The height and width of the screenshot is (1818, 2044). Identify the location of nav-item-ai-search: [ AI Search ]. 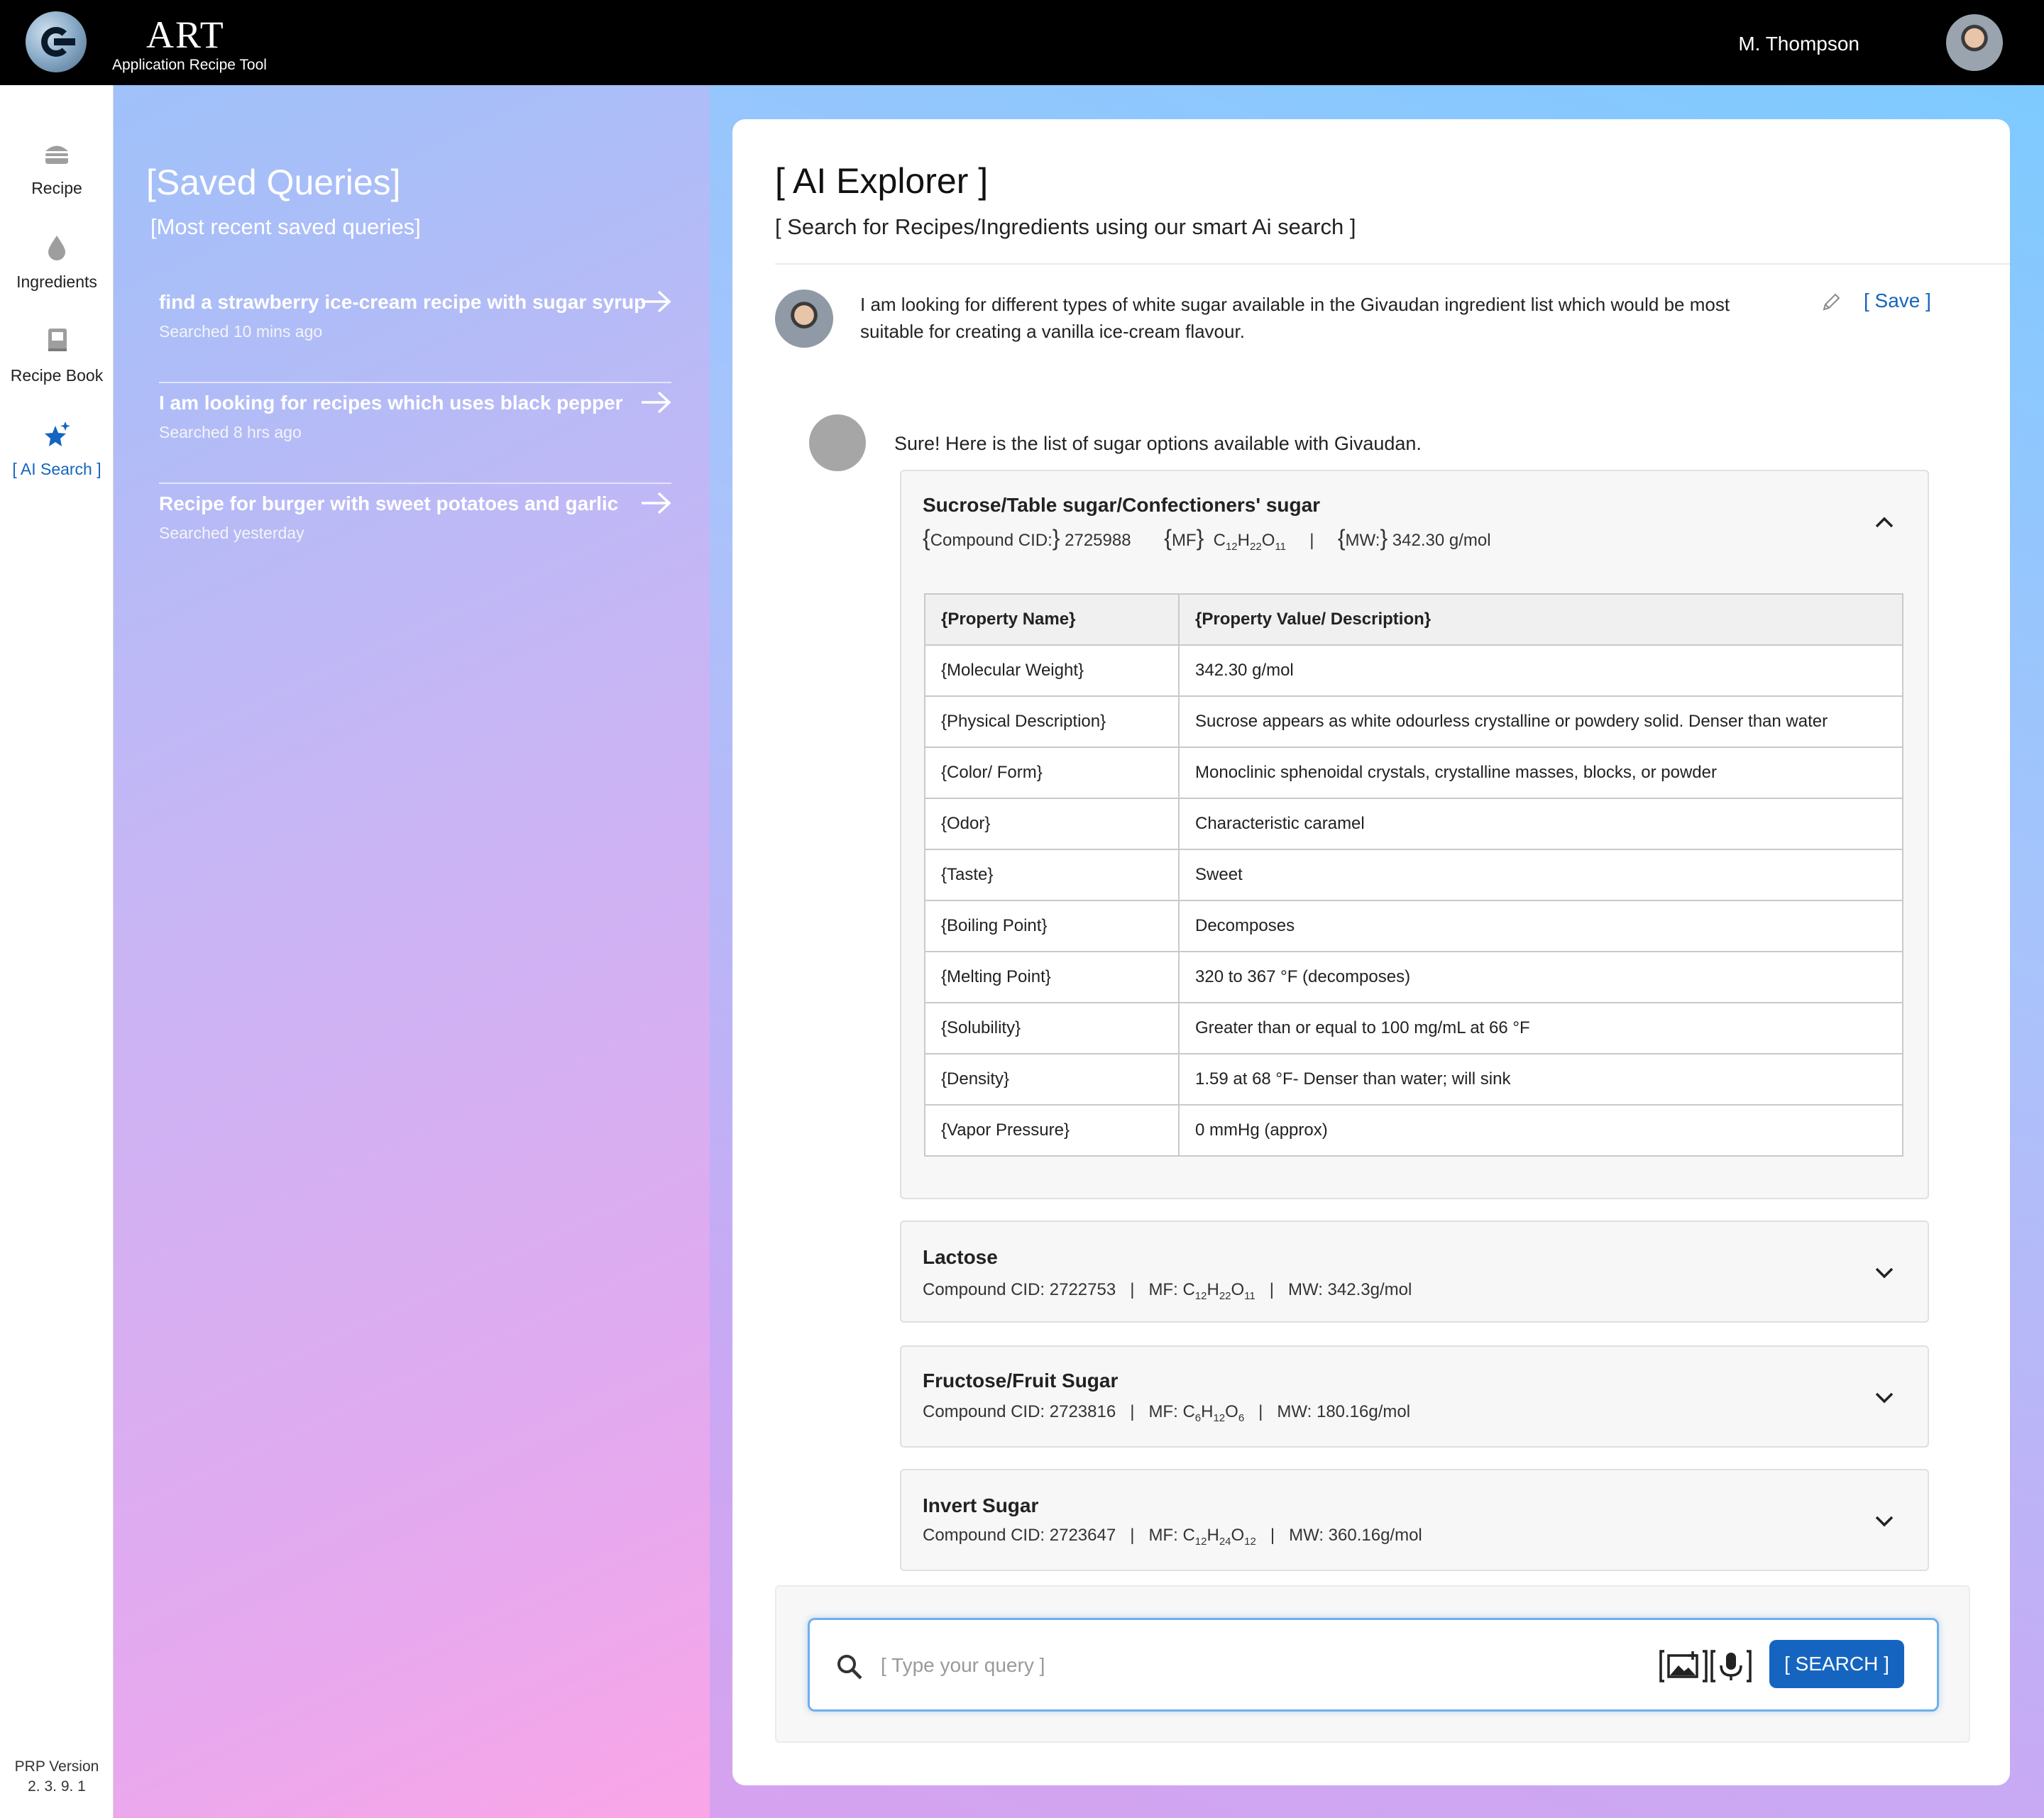
(57, 449).